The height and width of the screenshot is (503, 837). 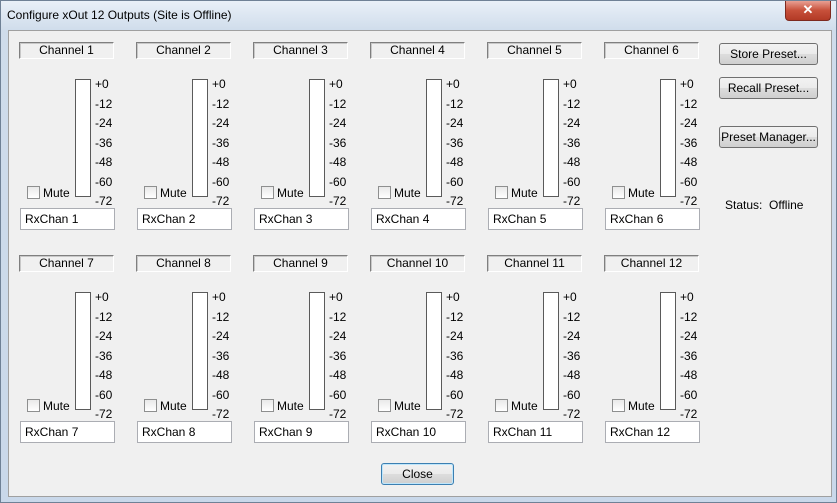 I want to click on close-icon: ✕, so click(x=808, y=9).